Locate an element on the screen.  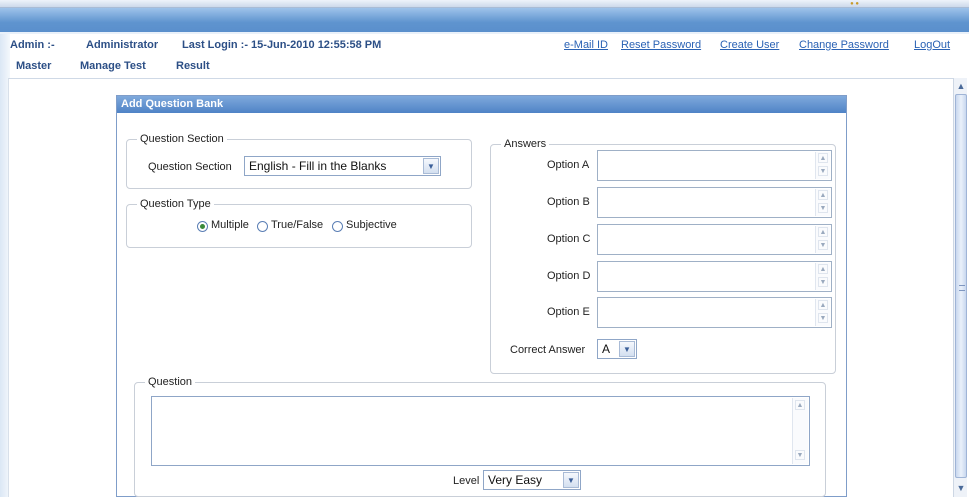
radio-true-false-label: True/False is located at coordinates (297, 225).